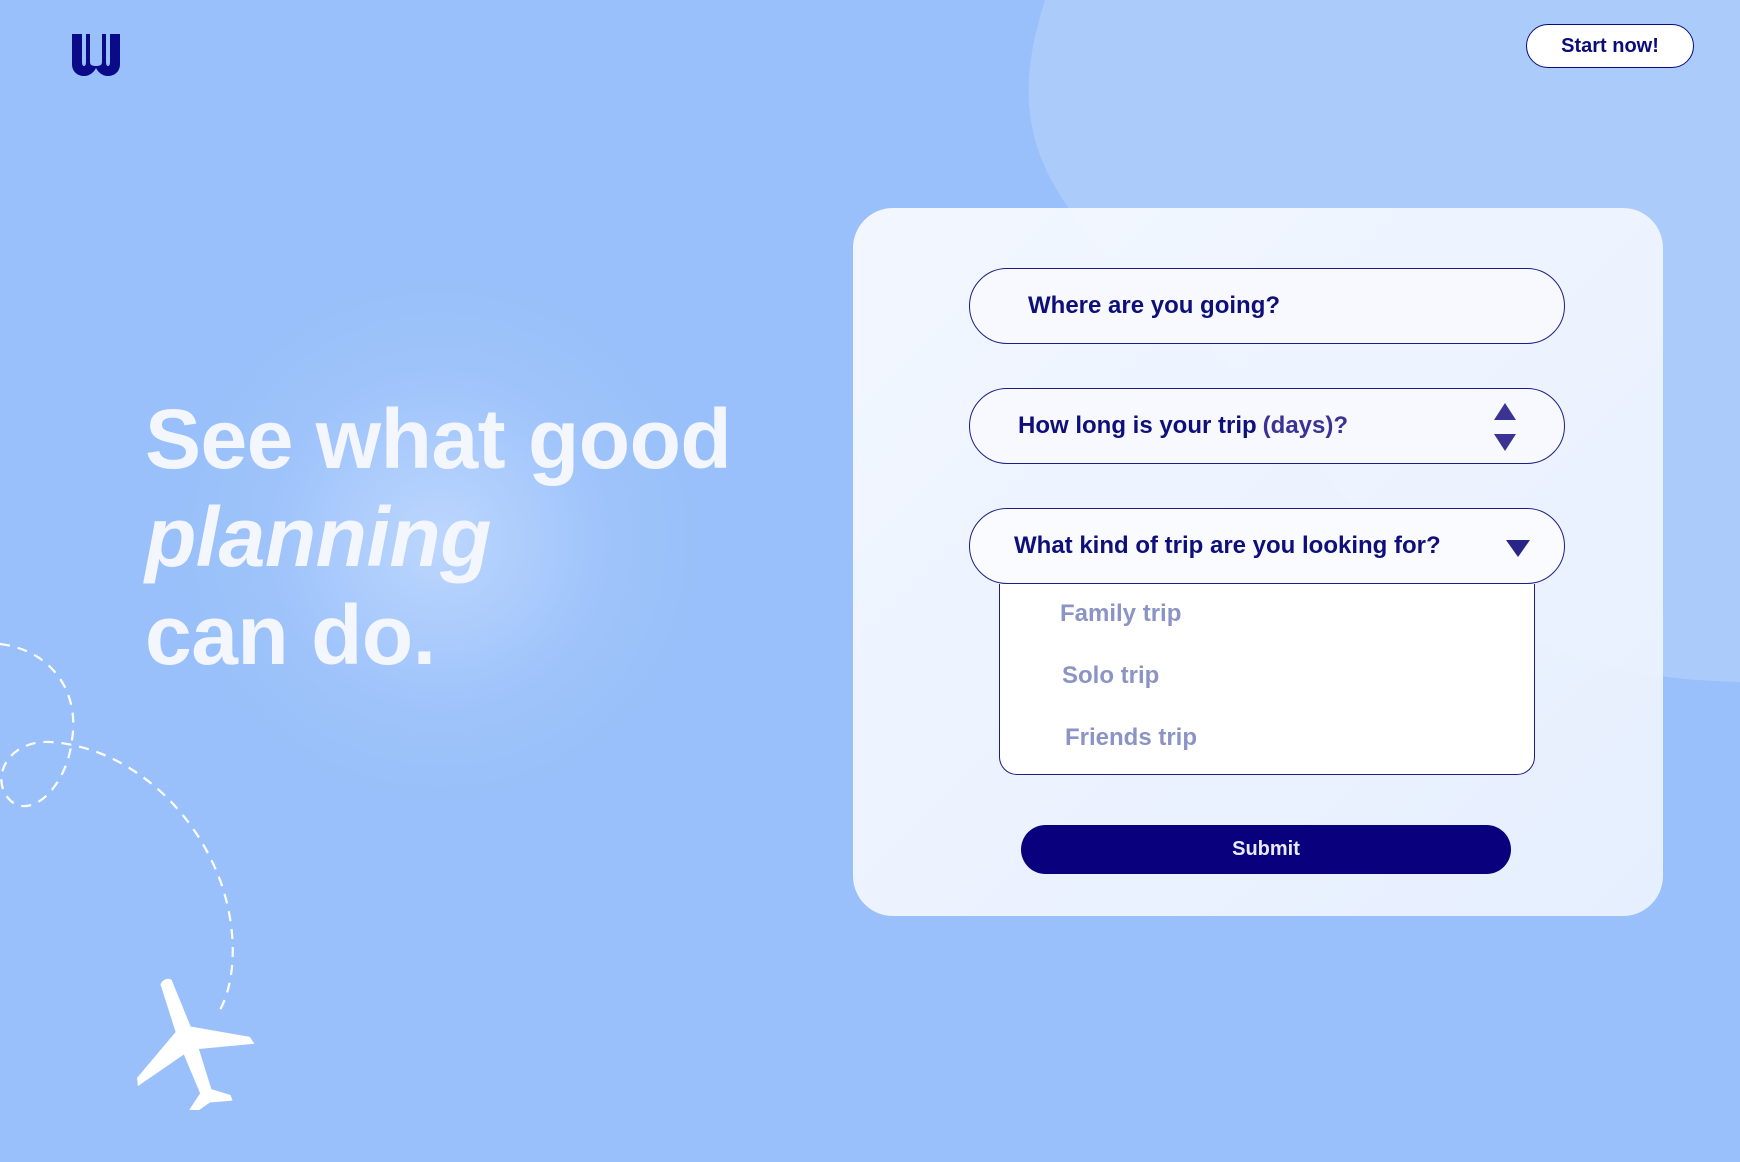  I want to click on destination-input: Where are you going?, so click(1267, 306).